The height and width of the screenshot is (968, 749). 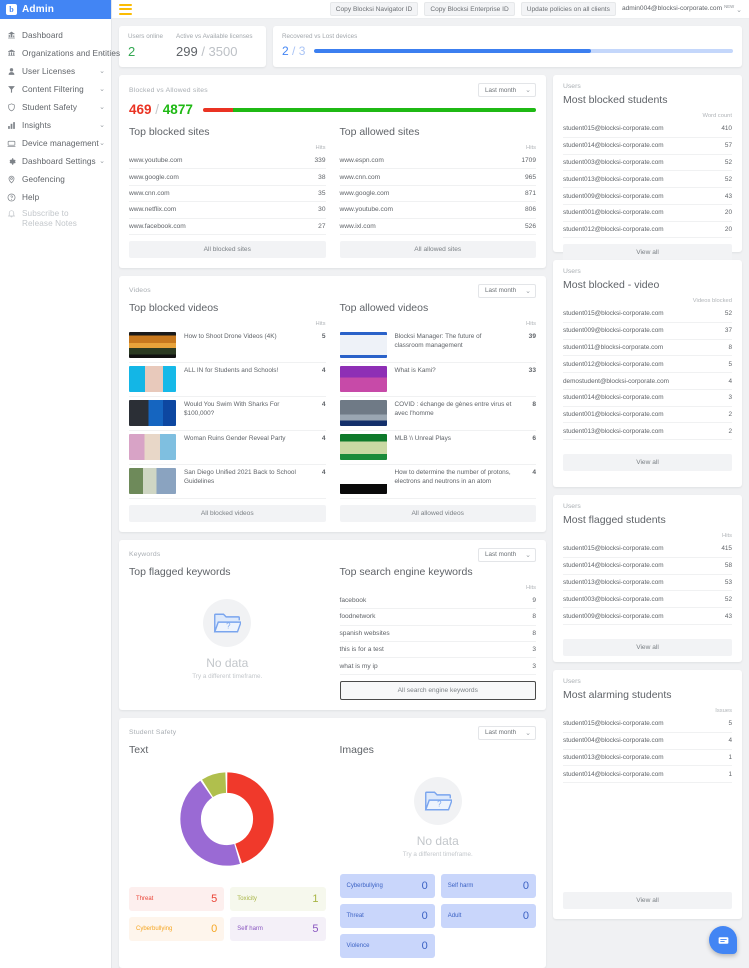 I want to click on safety-chip-threat: Threat 5, so click(x=177, y=898).